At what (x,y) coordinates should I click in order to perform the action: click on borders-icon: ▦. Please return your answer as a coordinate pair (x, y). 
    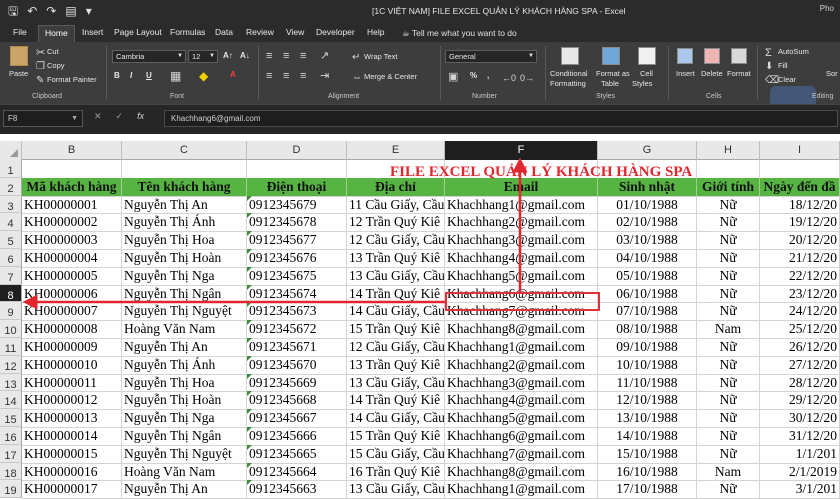
    Looking at the image, I should click on (175, 76).